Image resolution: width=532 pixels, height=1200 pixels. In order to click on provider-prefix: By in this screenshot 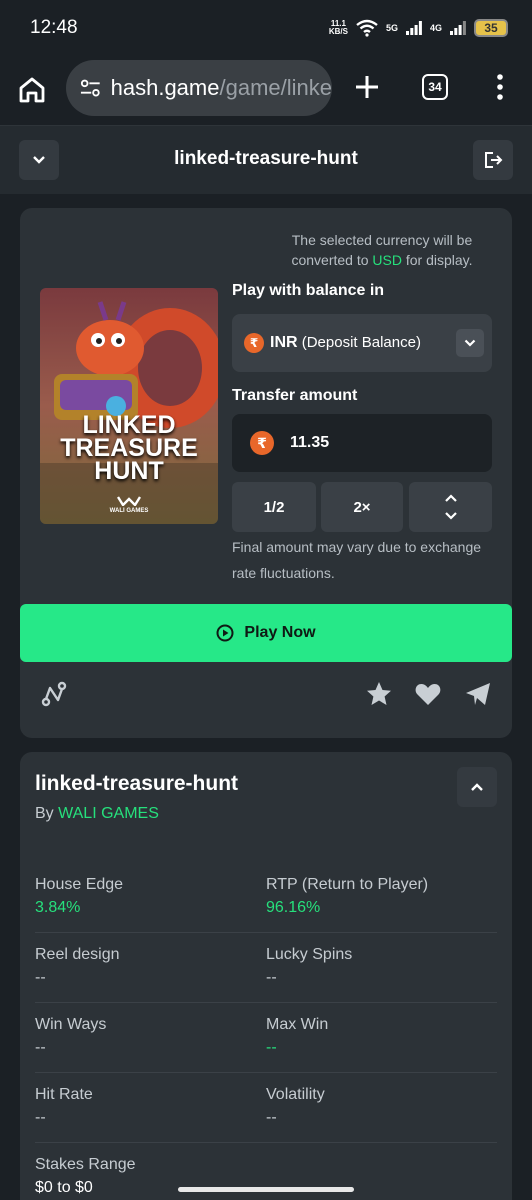, I will do `click(47, 813)`.